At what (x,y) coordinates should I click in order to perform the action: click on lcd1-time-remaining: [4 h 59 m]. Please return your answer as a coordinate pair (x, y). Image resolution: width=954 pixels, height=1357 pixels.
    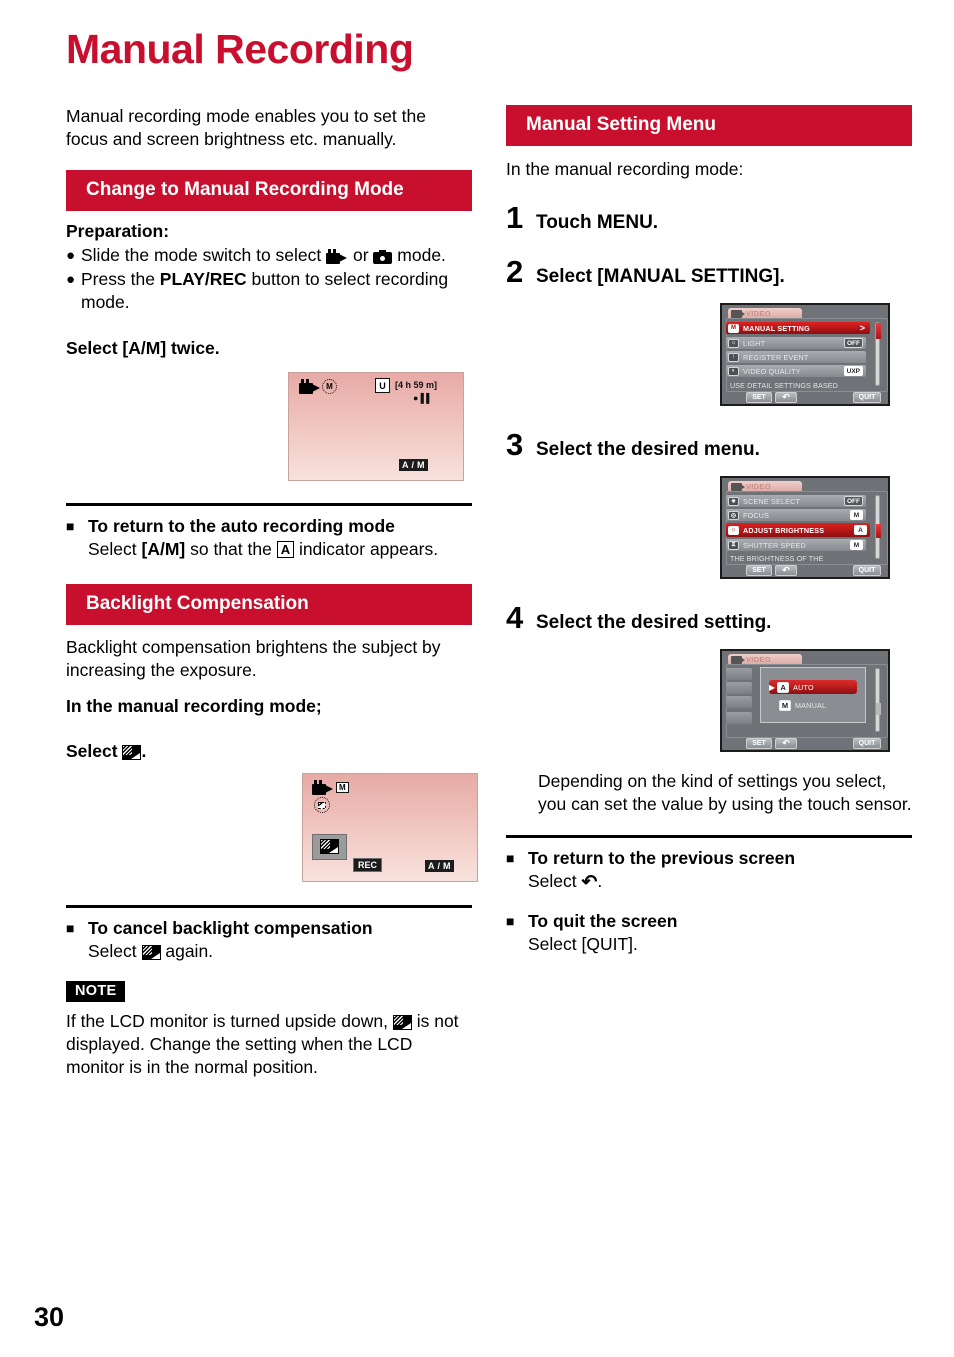
    Looking at the image, I should click on (416, 385).